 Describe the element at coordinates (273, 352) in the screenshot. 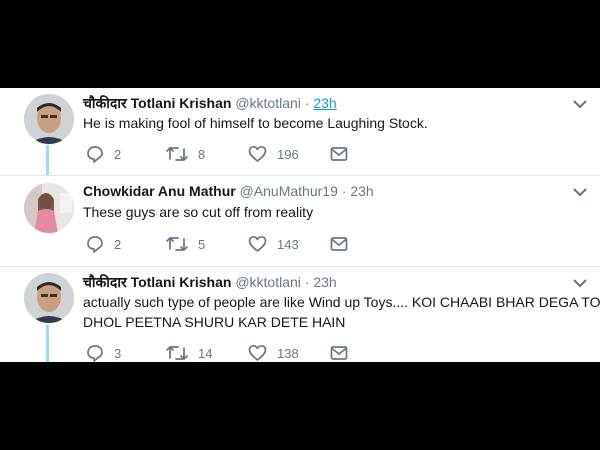

I see `like-button: 138` at that location.